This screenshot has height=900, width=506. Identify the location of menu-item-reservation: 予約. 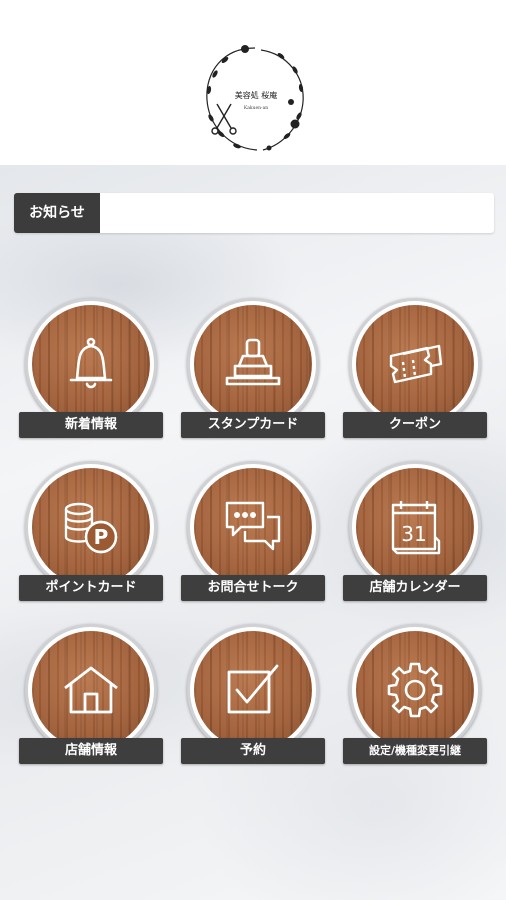
(253, 699).